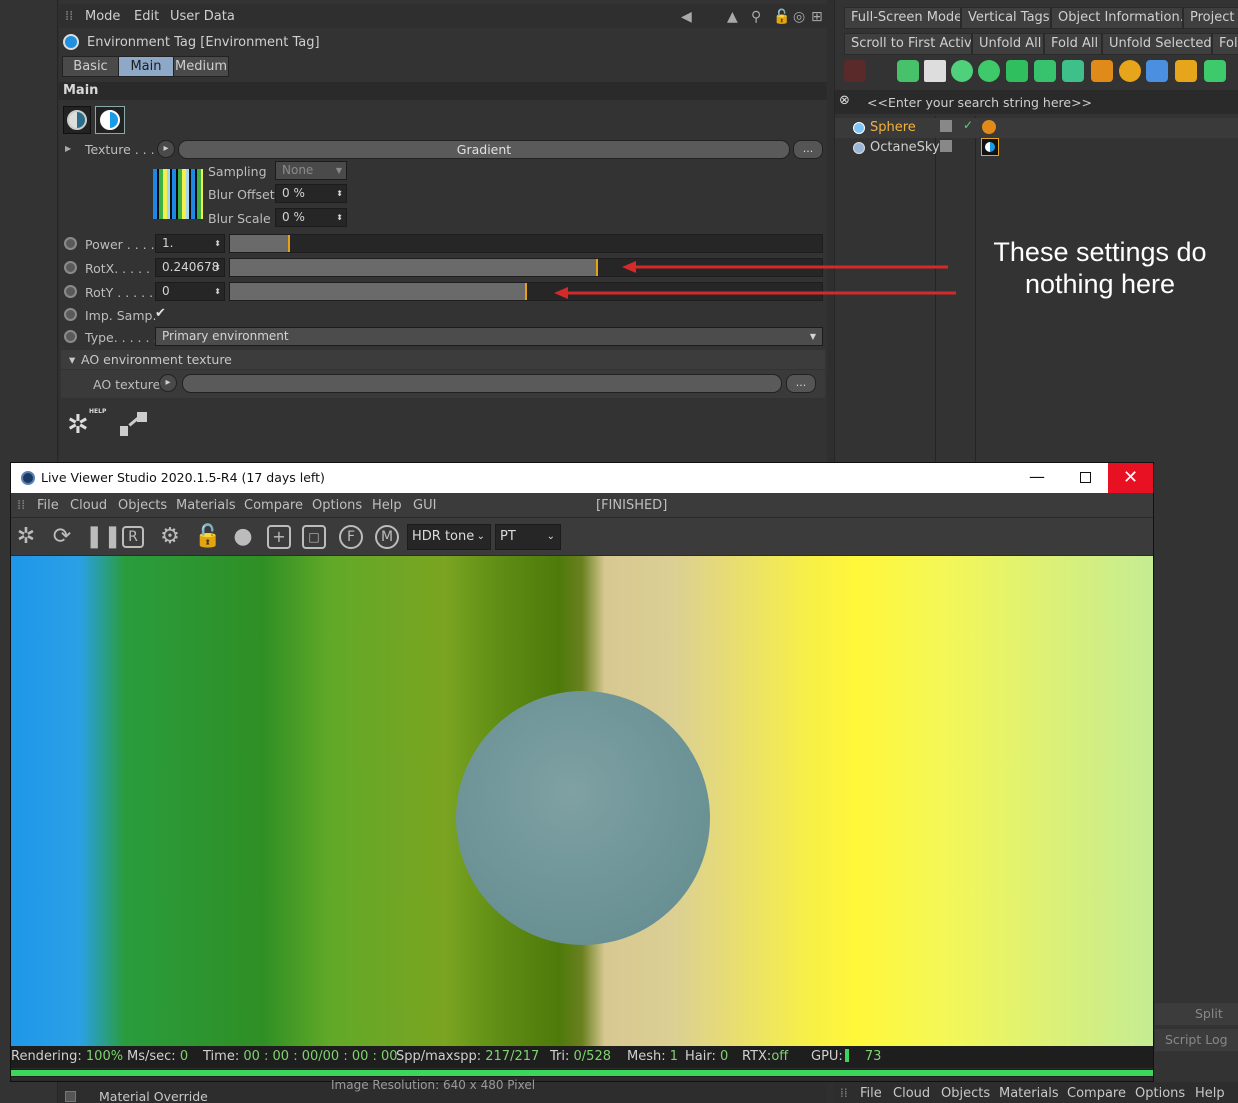  What do you see at coordinates (1017, 71) in the screenshot?
I see `link-icon` at bounding box center [1017, 71].